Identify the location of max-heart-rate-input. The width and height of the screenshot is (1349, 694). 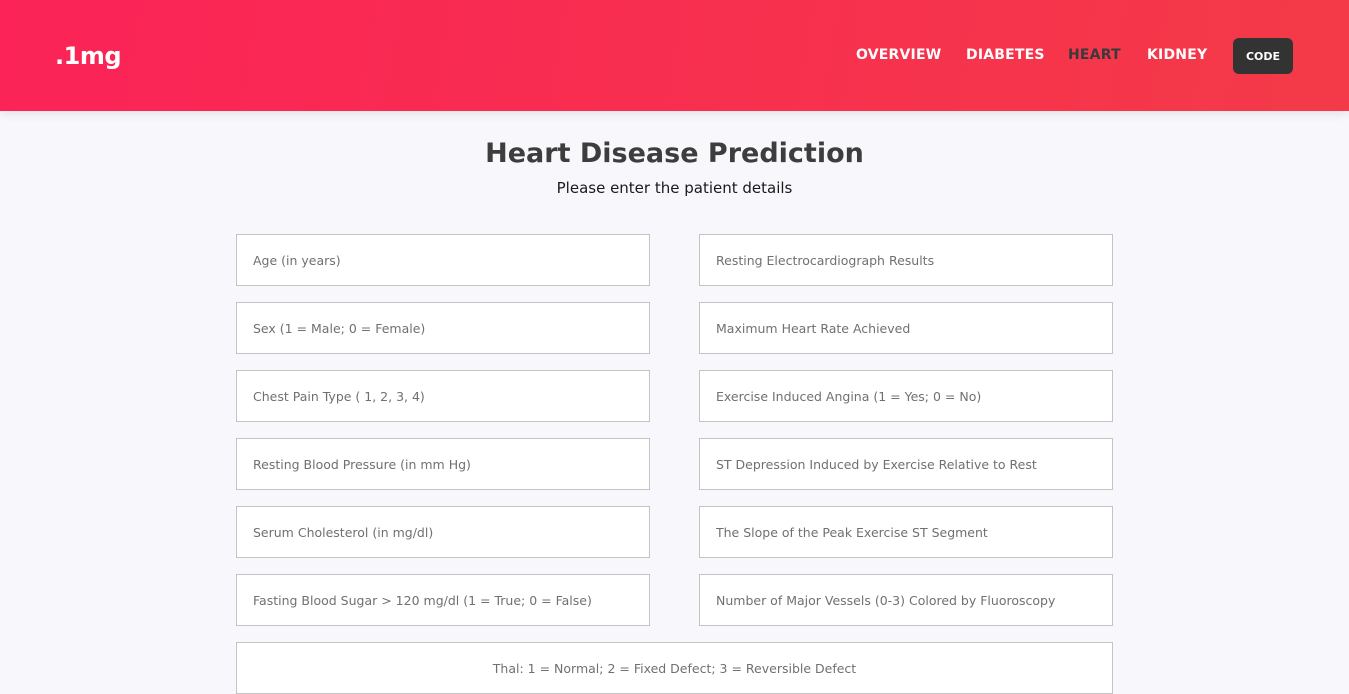
(906, 328).